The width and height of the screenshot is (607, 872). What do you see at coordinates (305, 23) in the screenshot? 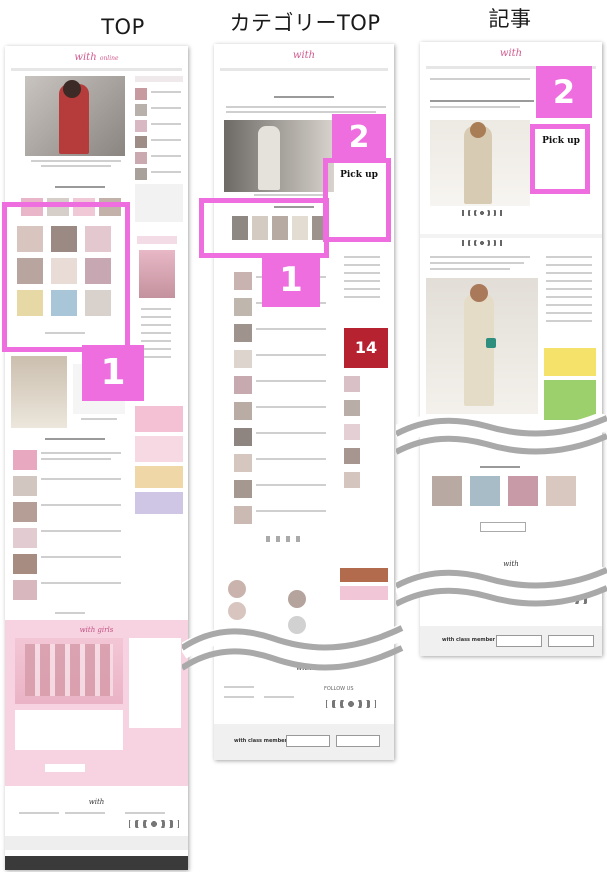
I see `column-title-category-top: カテゴリーTOP` at bounding box center [305, 23].